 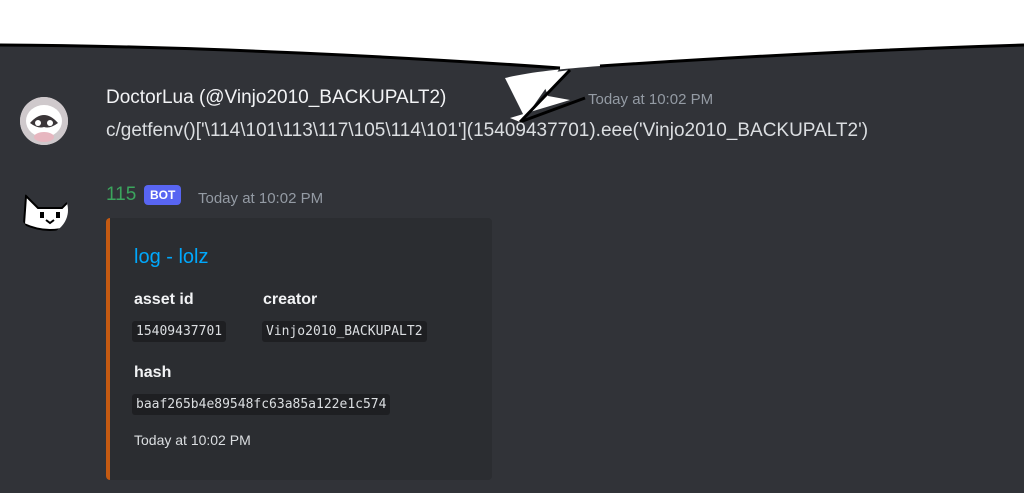 What do you see at coordinates (171, 257) in the screenshot?
I see `embed-title-link: log - lolz` at bounding box center [171, 257].